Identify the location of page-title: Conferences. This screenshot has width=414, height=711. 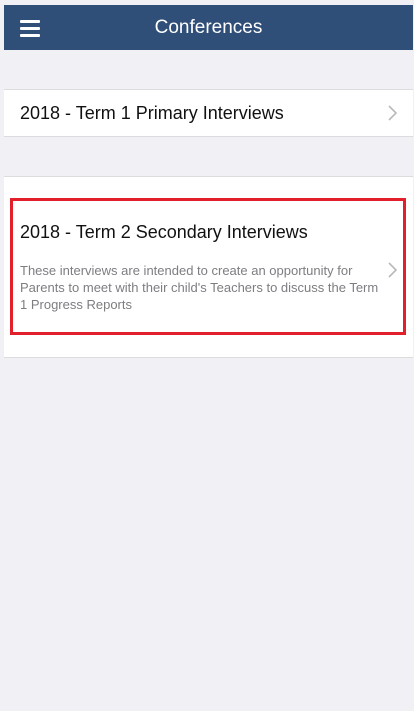
(208, 27).